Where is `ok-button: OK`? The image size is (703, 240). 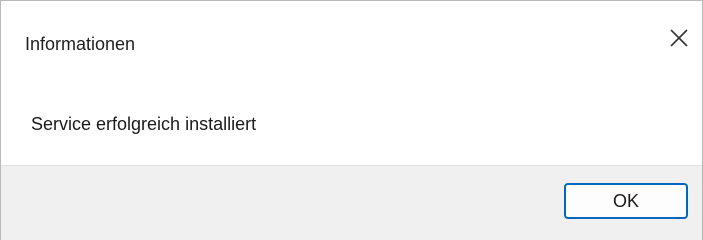
ok-button: OK is located at coordinates (626, 201).